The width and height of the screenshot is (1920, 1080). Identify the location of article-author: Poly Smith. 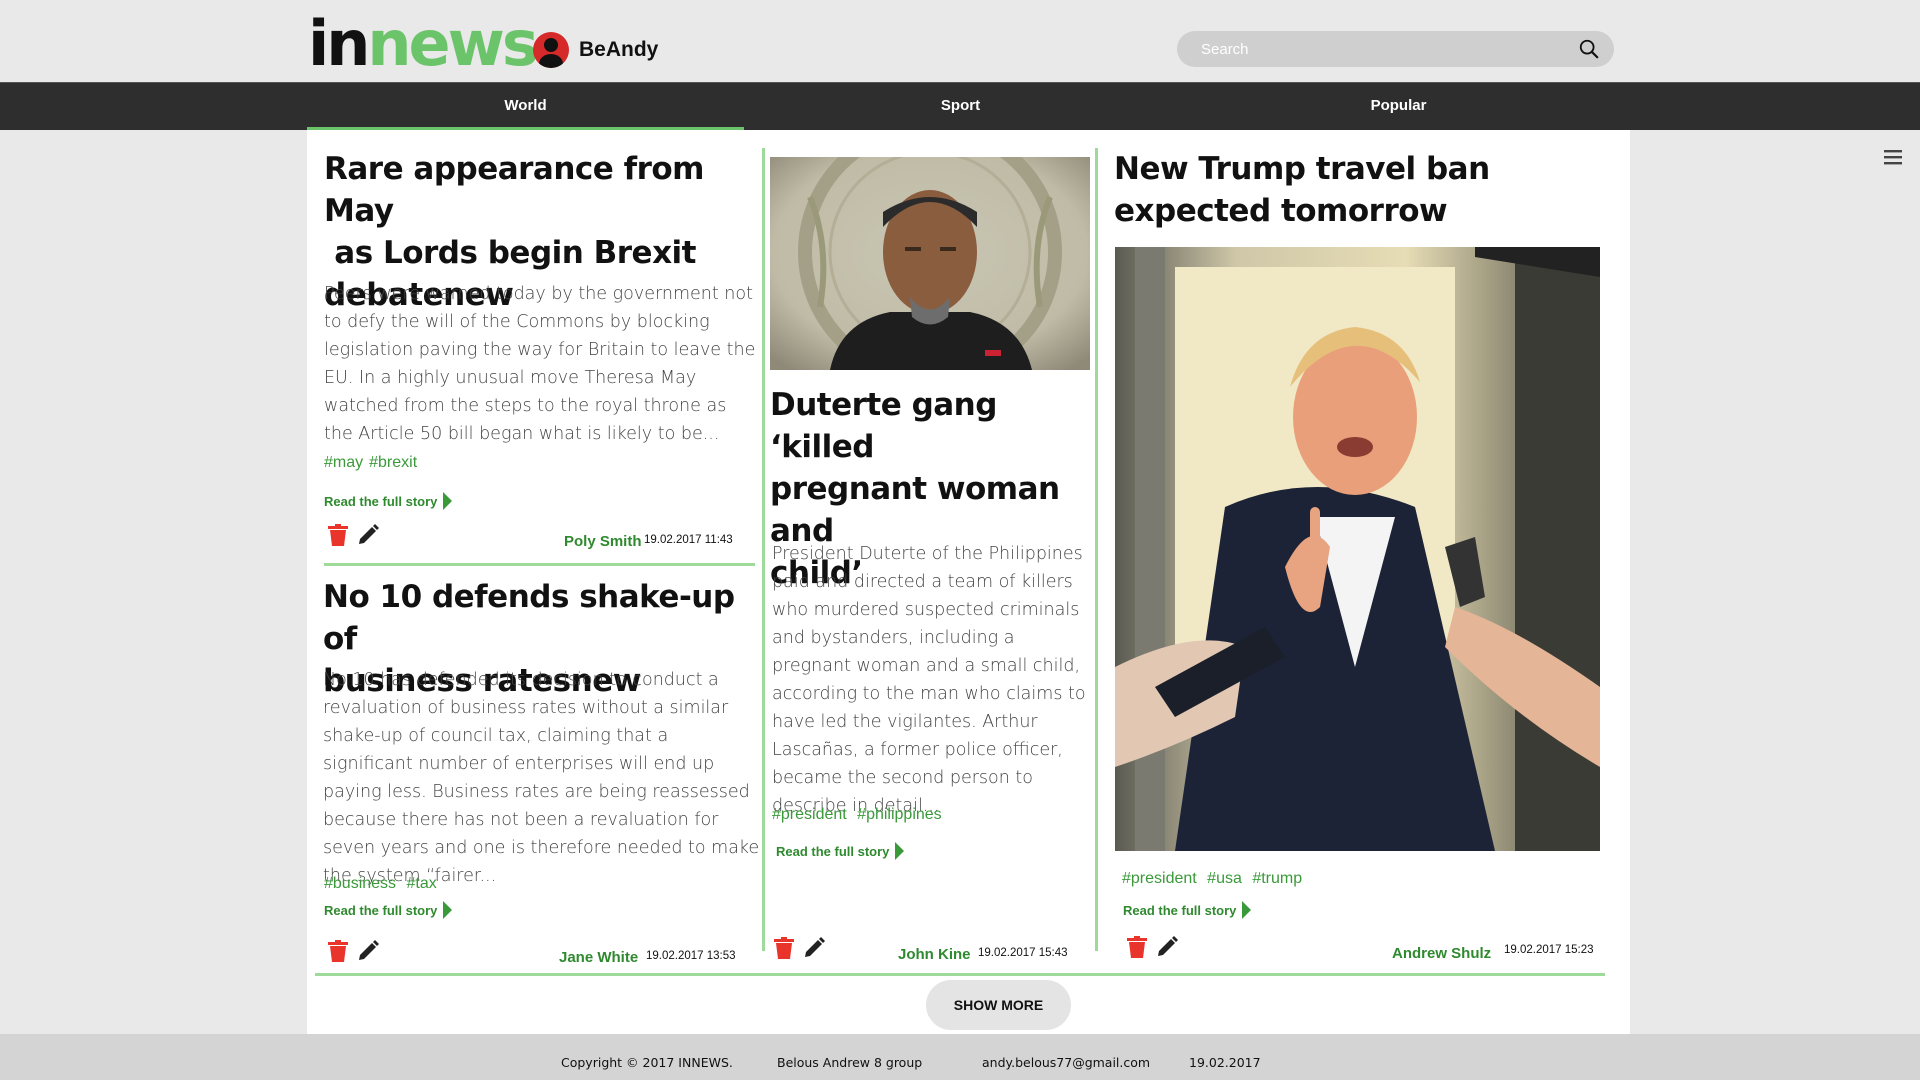
(603, 541).